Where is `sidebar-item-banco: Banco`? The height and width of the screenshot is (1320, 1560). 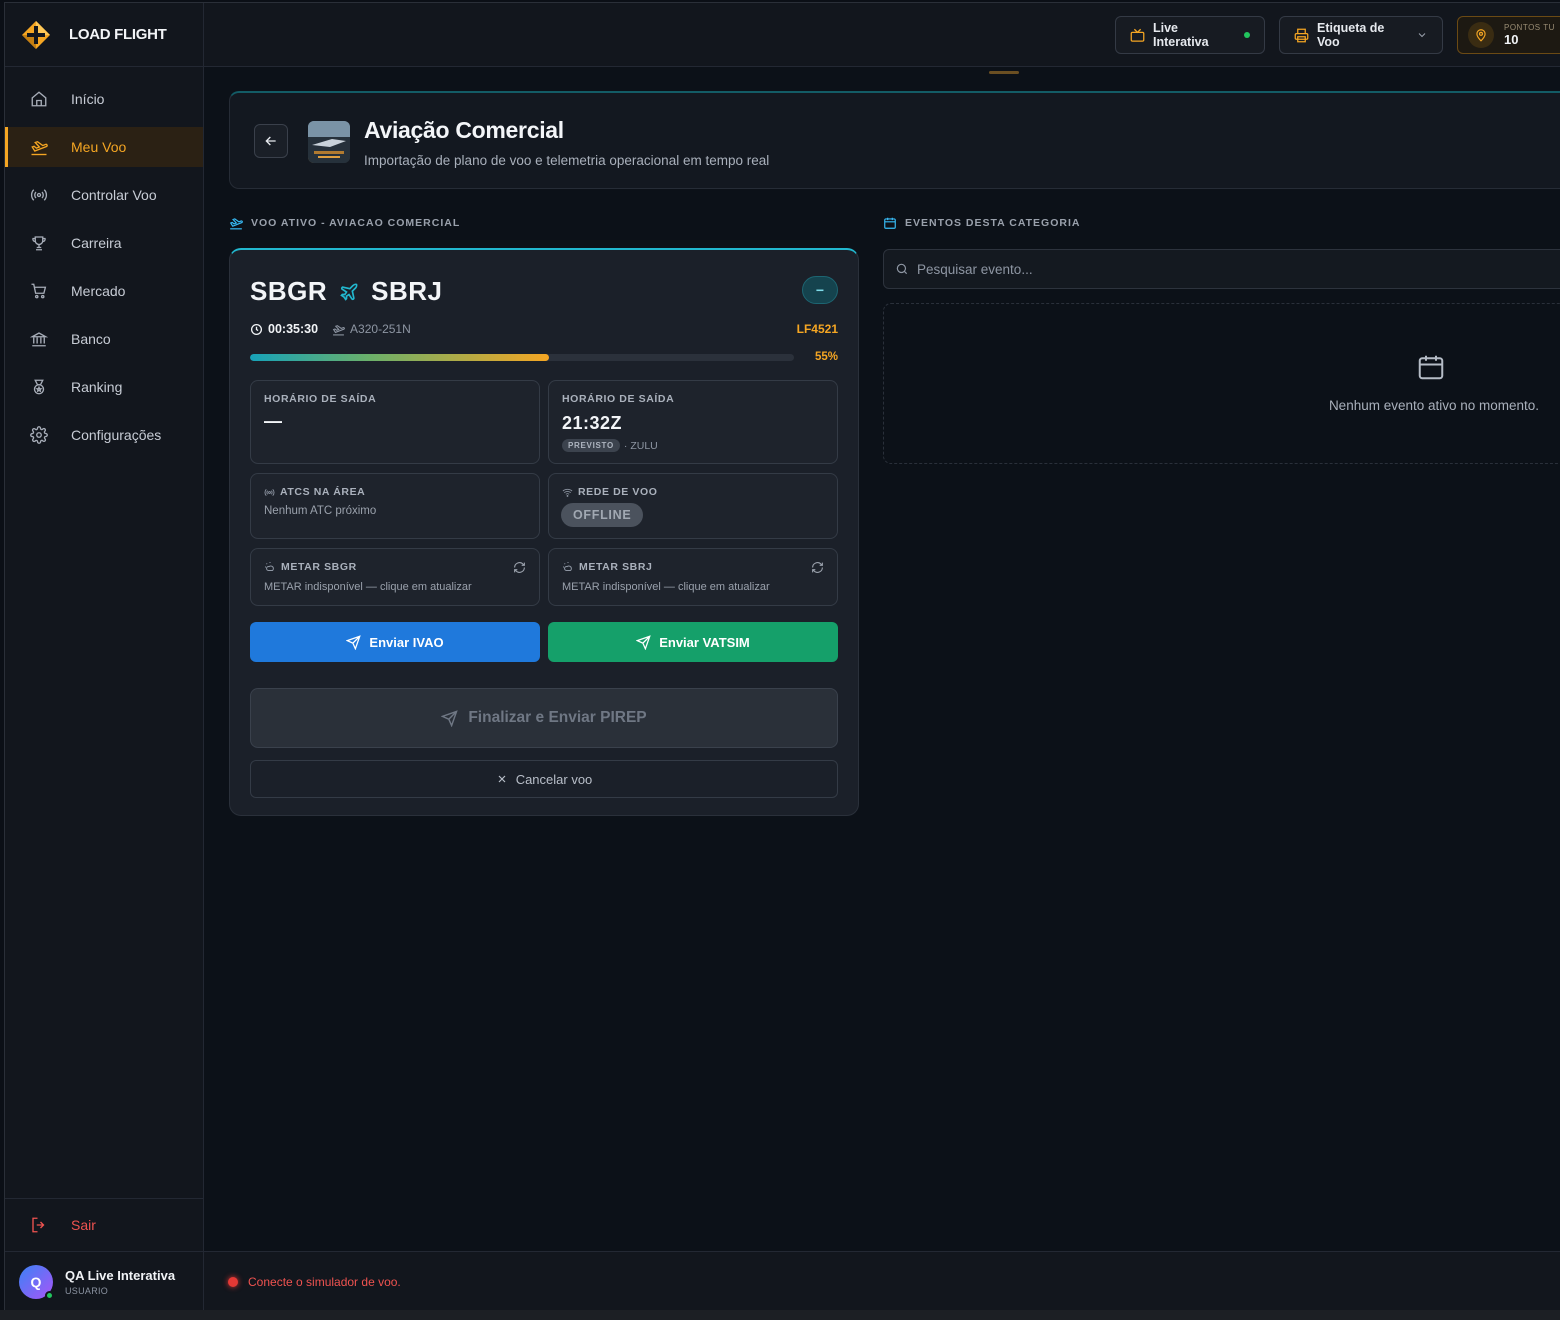 sidebar-item-banco: Banco is located at coordinates (104, 339).